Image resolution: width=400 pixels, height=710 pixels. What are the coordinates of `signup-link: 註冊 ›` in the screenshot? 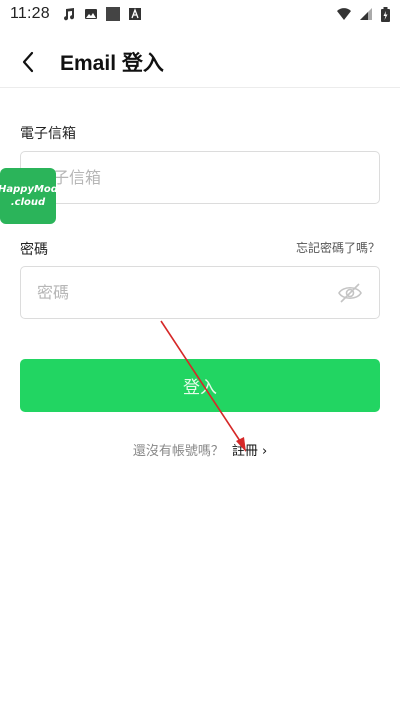 It's located at (249, 449).